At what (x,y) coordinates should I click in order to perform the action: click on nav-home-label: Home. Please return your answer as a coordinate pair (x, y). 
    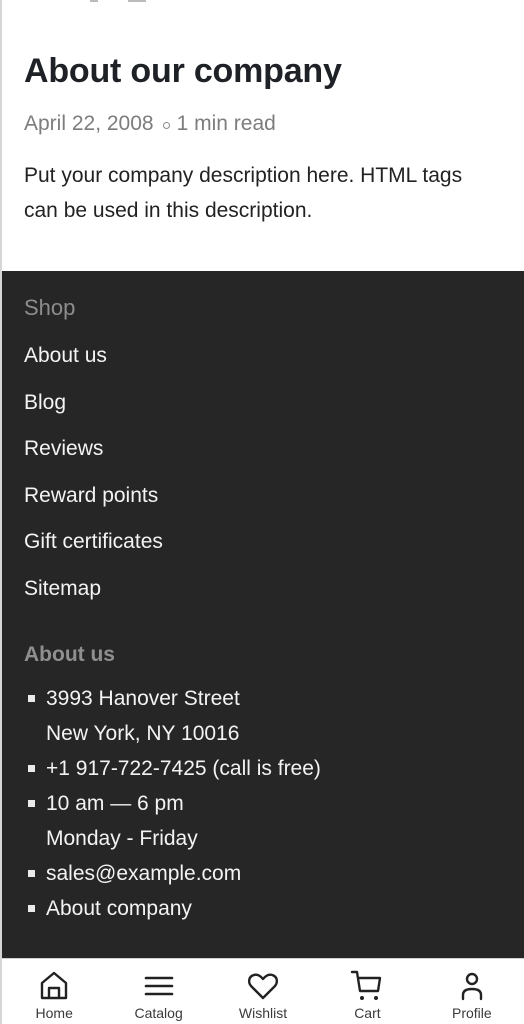
    Looking at the image, I should click on (54, 1013).